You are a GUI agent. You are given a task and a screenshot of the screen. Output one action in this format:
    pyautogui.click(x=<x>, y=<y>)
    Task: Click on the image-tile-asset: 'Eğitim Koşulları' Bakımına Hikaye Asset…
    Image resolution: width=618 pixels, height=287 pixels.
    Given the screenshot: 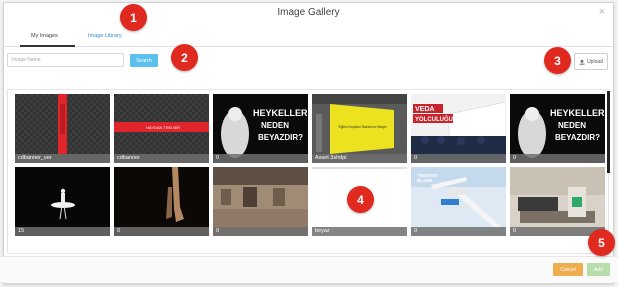 What is the action you would take?
    pyautogui.click(x=359, y=128)
    